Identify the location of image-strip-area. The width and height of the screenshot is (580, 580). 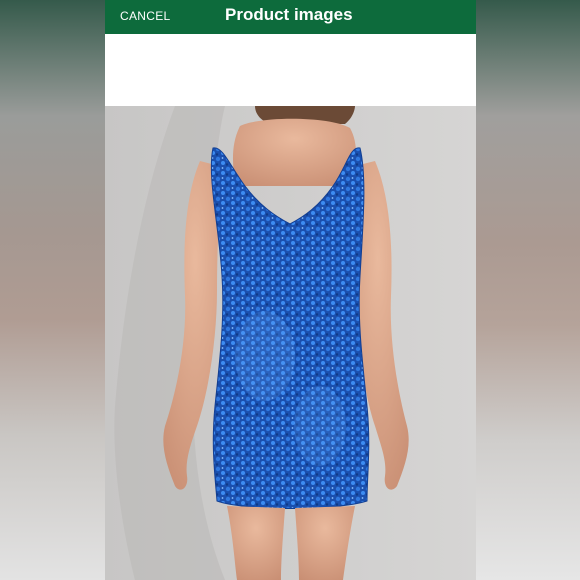
(290, 70).